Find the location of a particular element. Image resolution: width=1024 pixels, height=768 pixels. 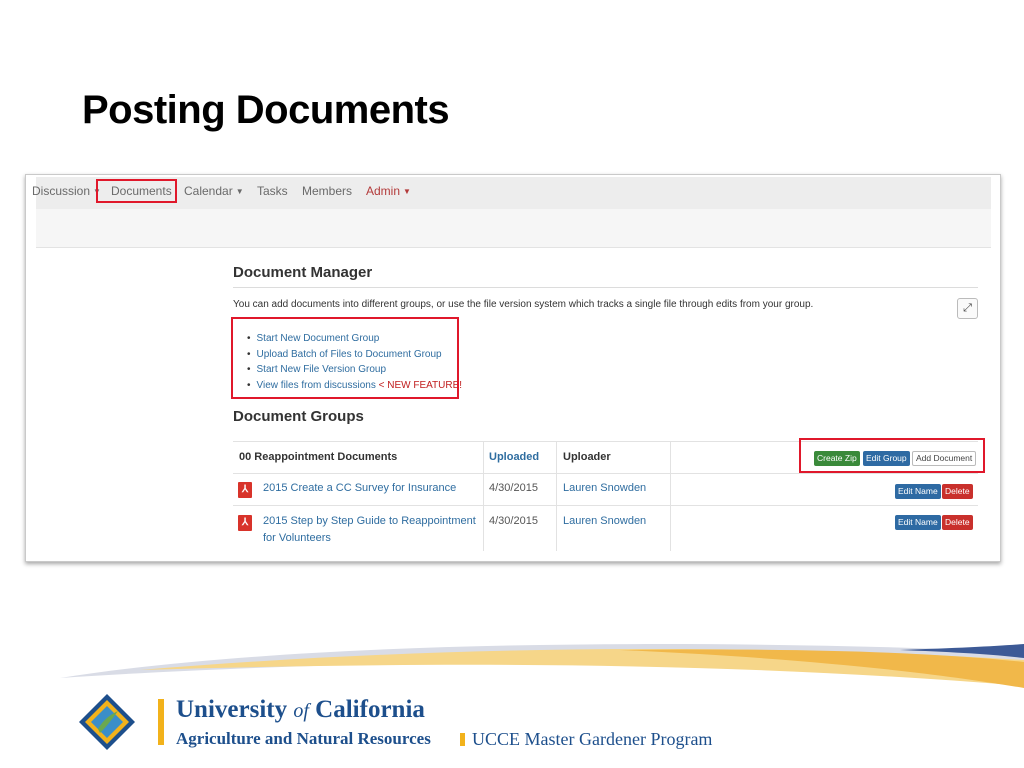

division-name: Agriculture and Natural Resources is located at coordinates (303, 738).